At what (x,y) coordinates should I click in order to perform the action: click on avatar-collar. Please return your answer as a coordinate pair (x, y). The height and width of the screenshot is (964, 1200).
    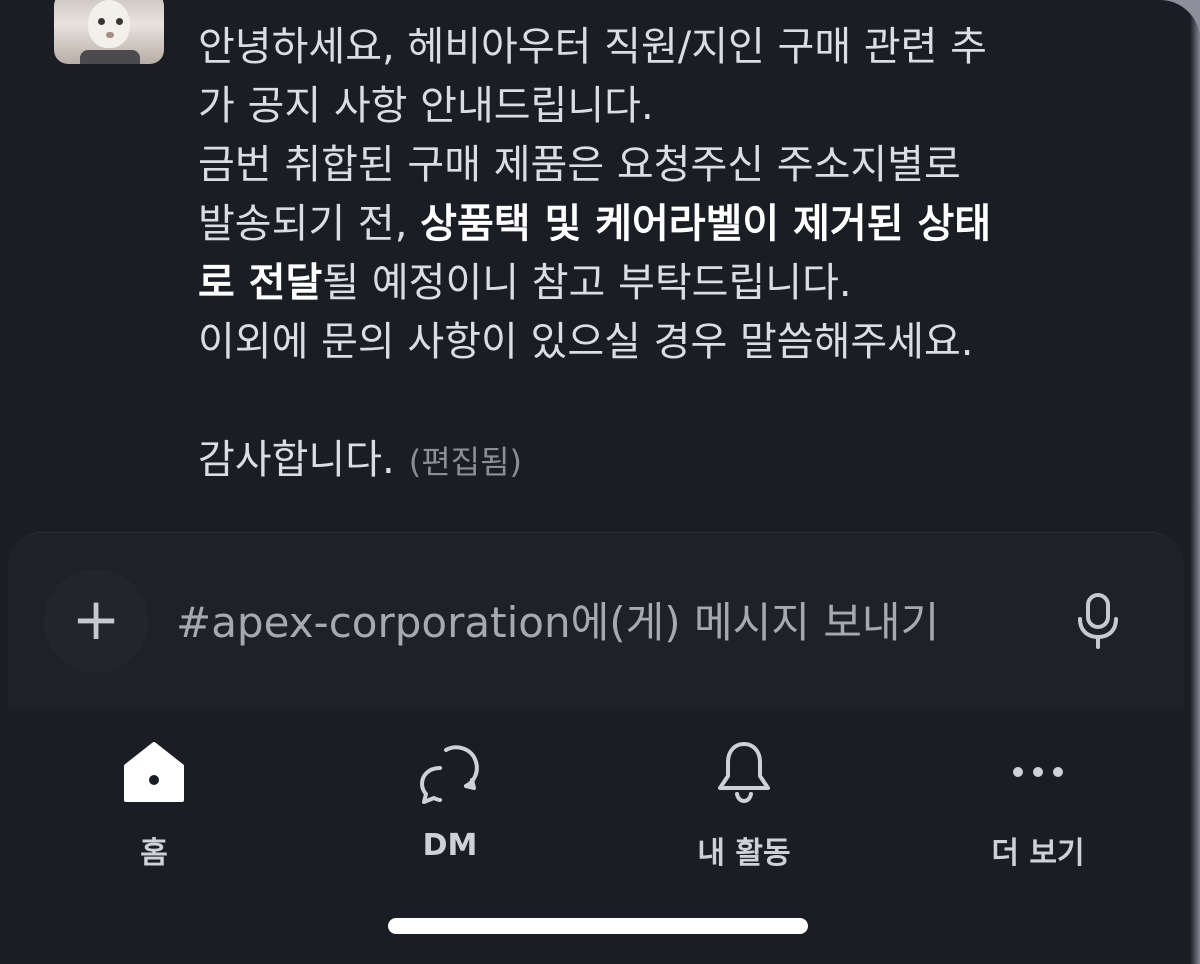
    Looking at the image, I should click on (110, 57).